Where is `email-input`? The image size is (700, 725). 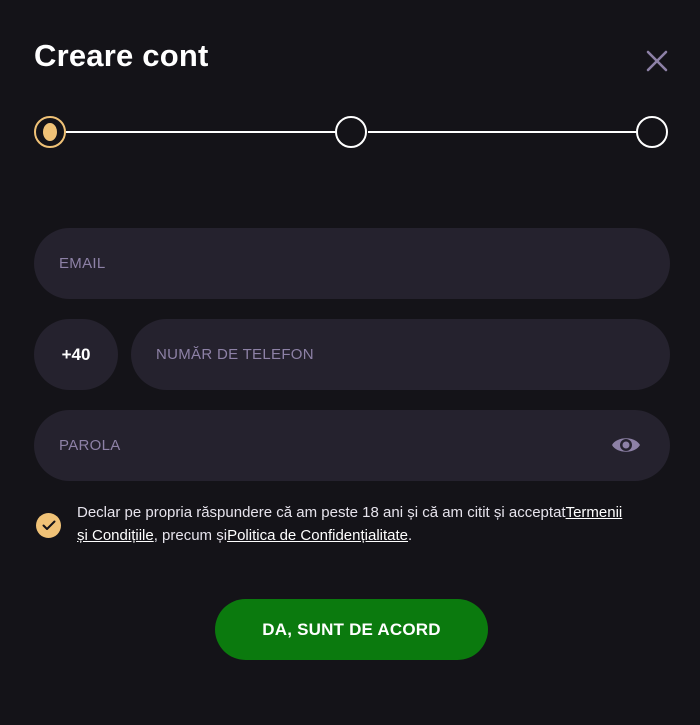 email-input is located at coordinates (364, 263).